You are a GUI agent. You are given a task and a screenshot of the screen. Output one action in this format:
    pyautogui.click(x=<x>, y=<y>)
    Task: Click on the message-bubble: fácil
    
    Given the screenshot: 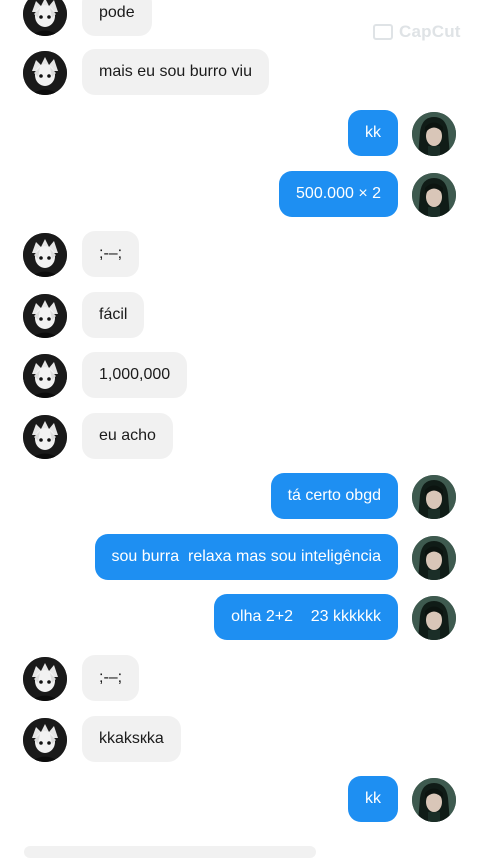 What is the action you would take?
    pyautogui.click(x=113, y=315)
    